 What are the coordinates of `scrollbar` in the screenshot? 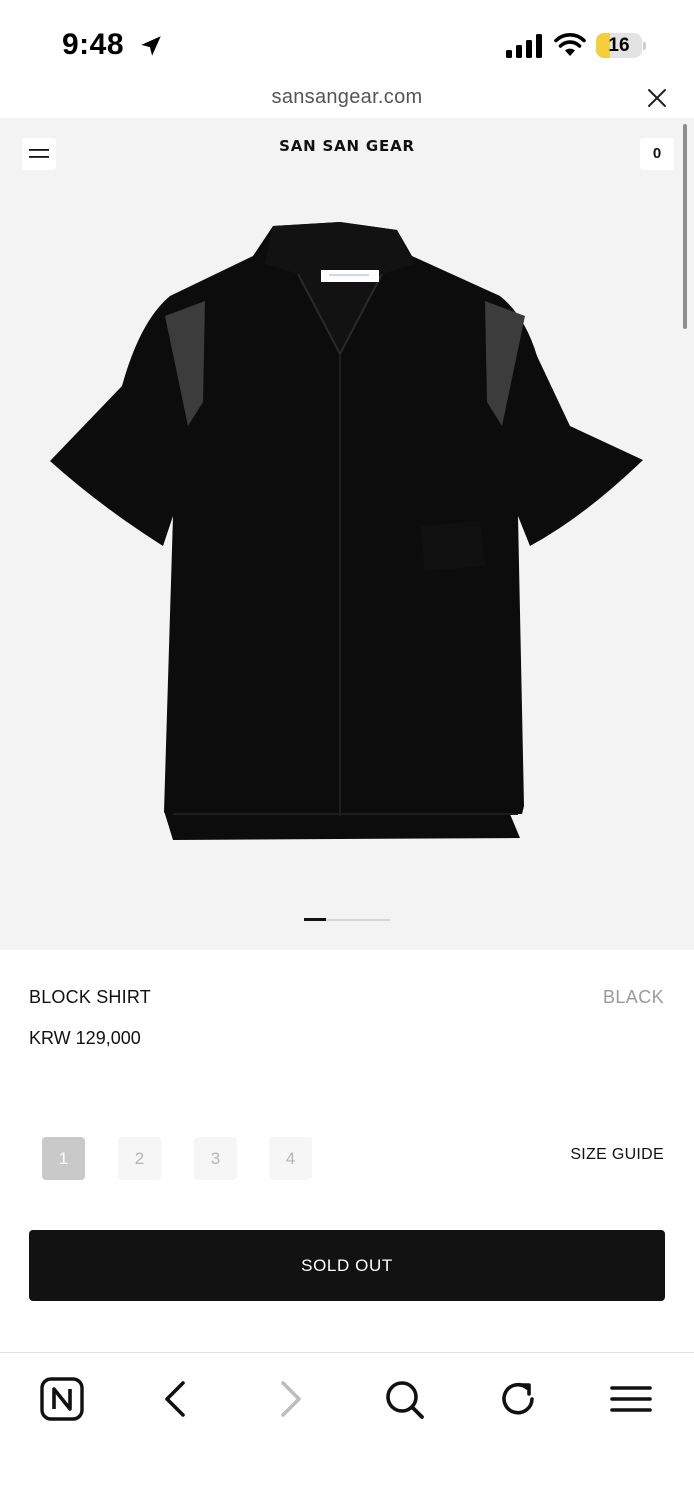 It's located at (685, 226).